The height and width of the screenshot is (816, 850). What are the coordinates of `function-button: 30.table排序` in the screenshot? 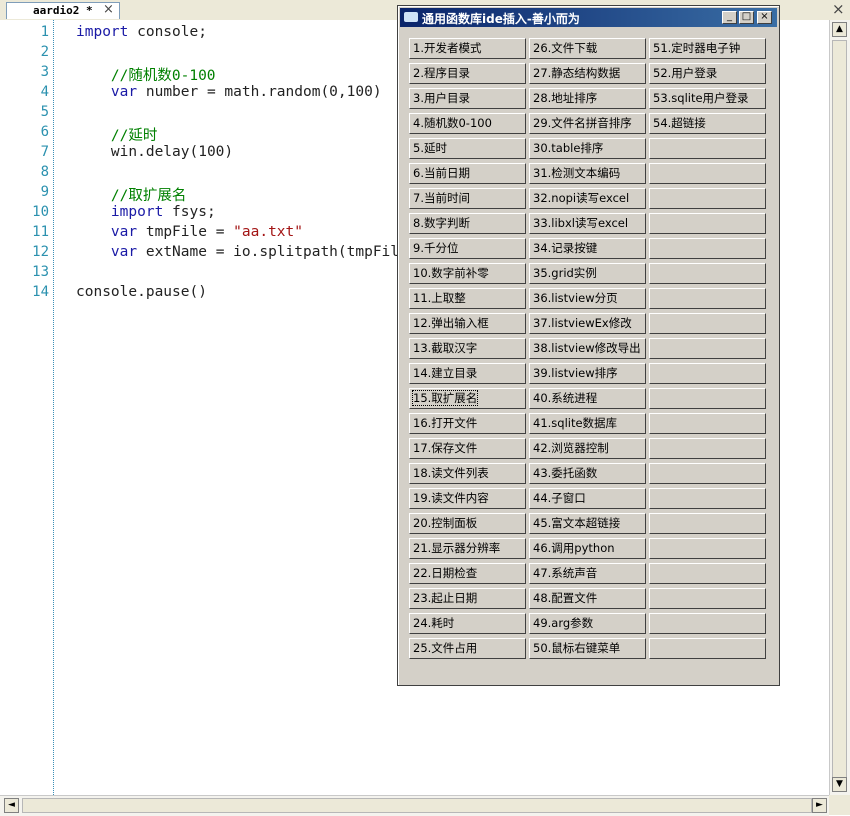 It's located at (587, 148).